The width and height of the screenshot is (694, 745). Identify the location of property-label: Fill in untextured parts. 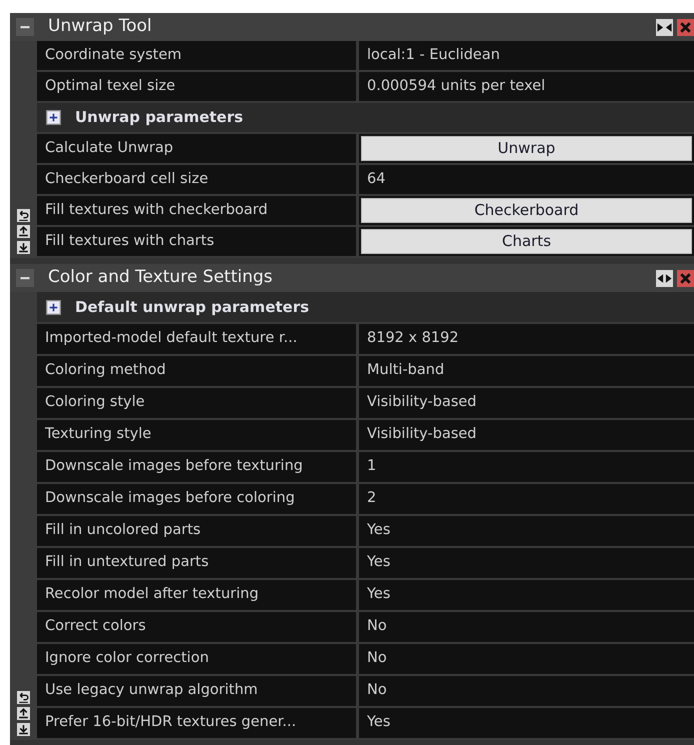
(198, 563).